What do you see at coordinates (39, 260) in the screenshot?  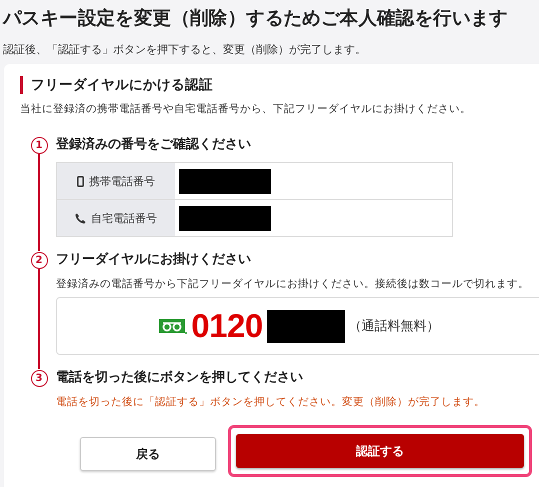 I see `step-number: 2` at bounding box center [39, 260].